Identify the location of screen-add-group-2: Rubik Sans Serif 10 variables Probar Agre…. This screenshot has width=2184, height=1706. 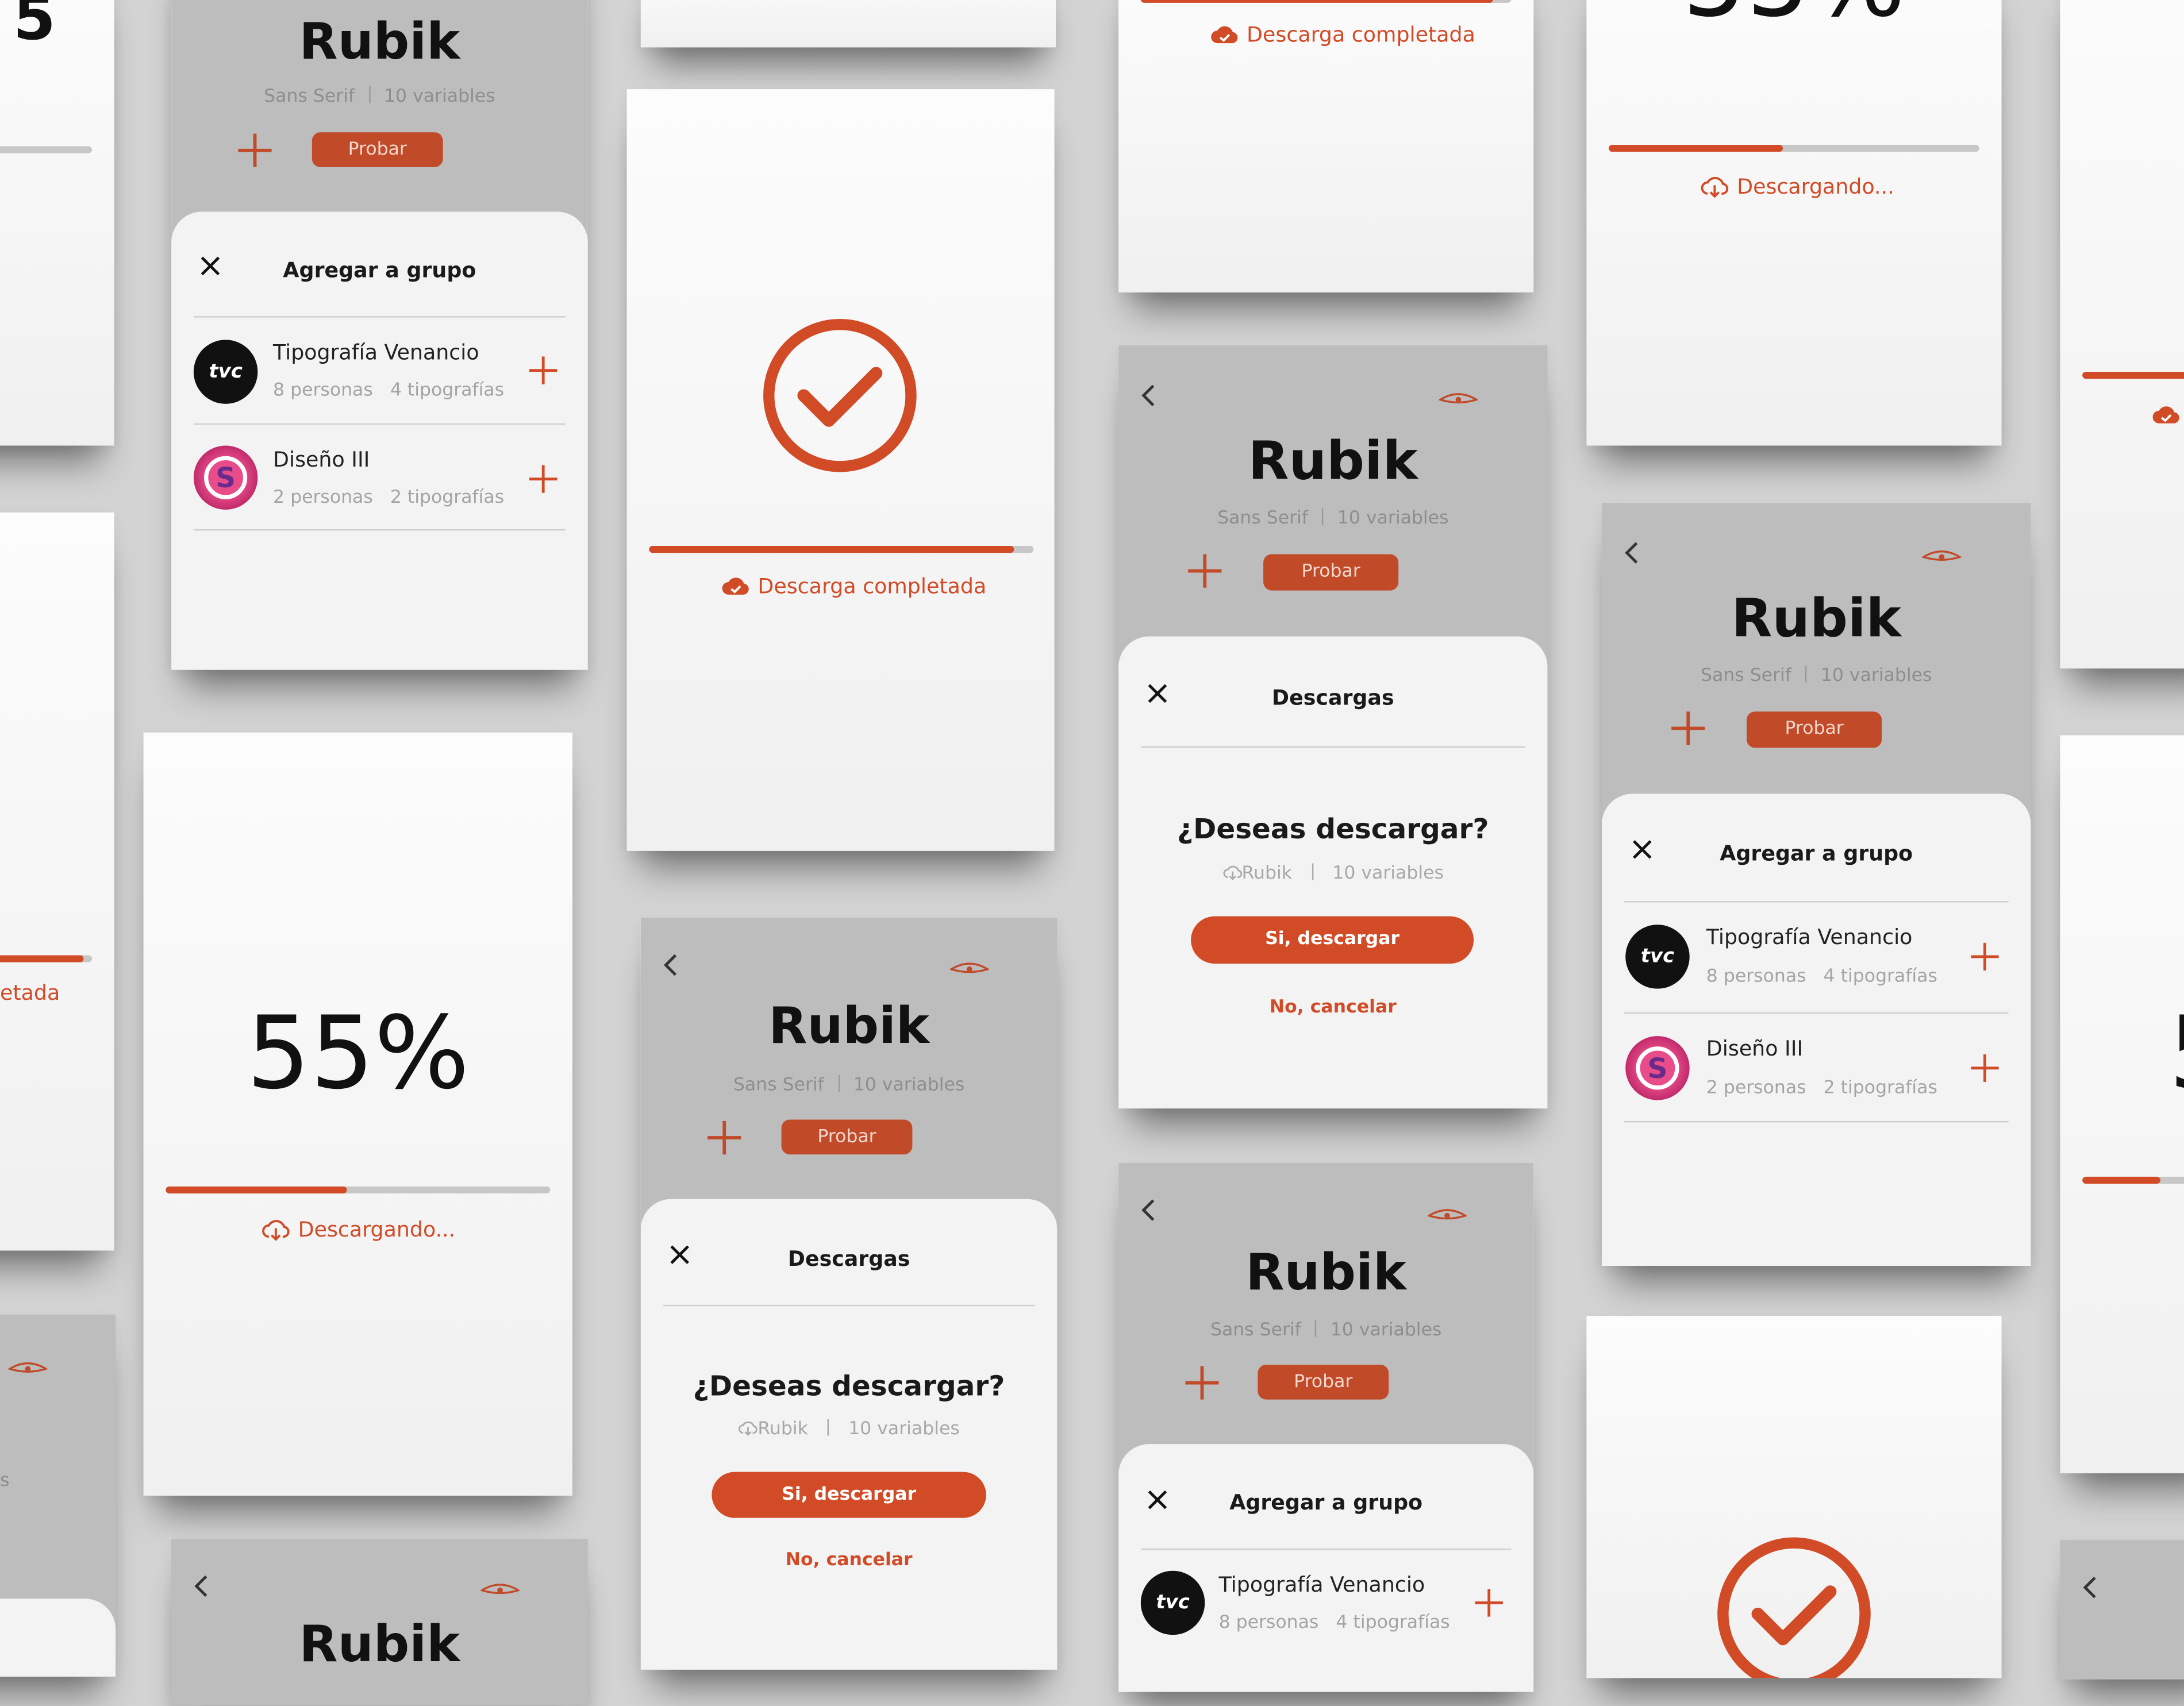
(1817, 884).